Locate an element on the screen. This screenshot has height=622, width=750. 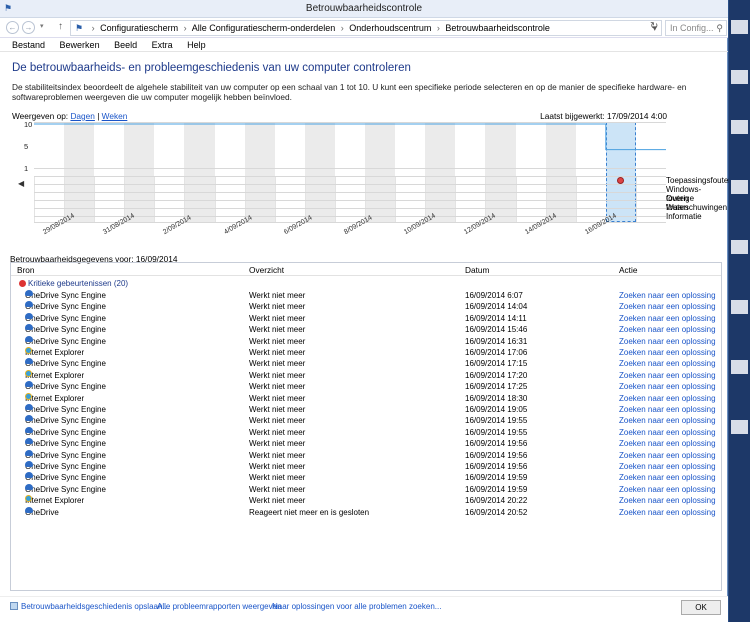
crumb-action-center: Onderhoudscentrum is located at coordinates (390, 28).